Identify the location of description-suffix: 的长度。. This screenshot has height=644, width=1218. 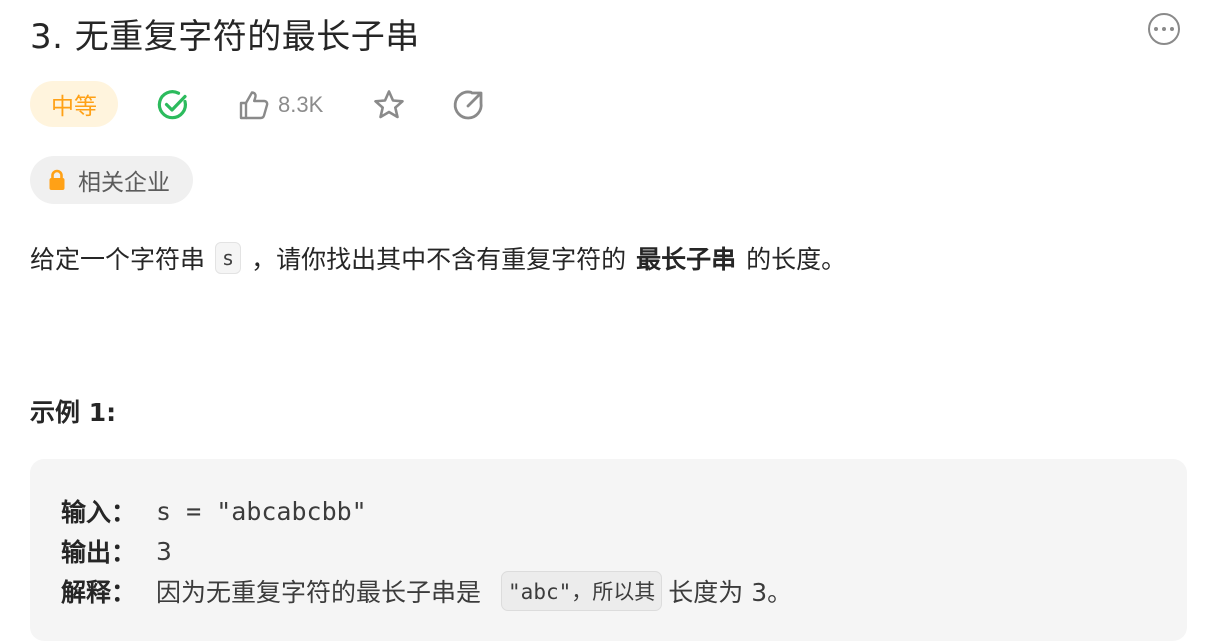
(796, 259).